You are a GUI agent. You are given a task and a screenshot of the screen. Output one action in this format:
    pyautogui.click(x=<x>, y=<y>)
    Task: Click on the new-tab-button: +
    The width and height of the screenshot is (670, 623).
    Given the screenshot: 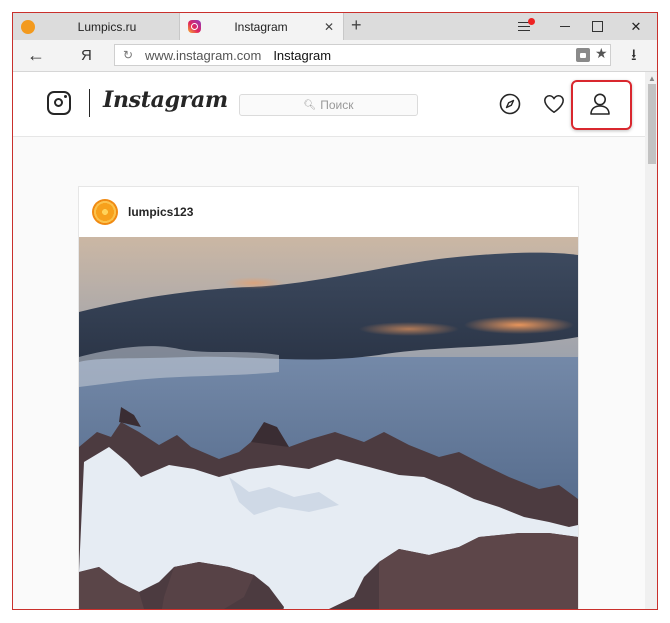 What is the action you would take?
    pyautogui.click(x=356, y=25)
    